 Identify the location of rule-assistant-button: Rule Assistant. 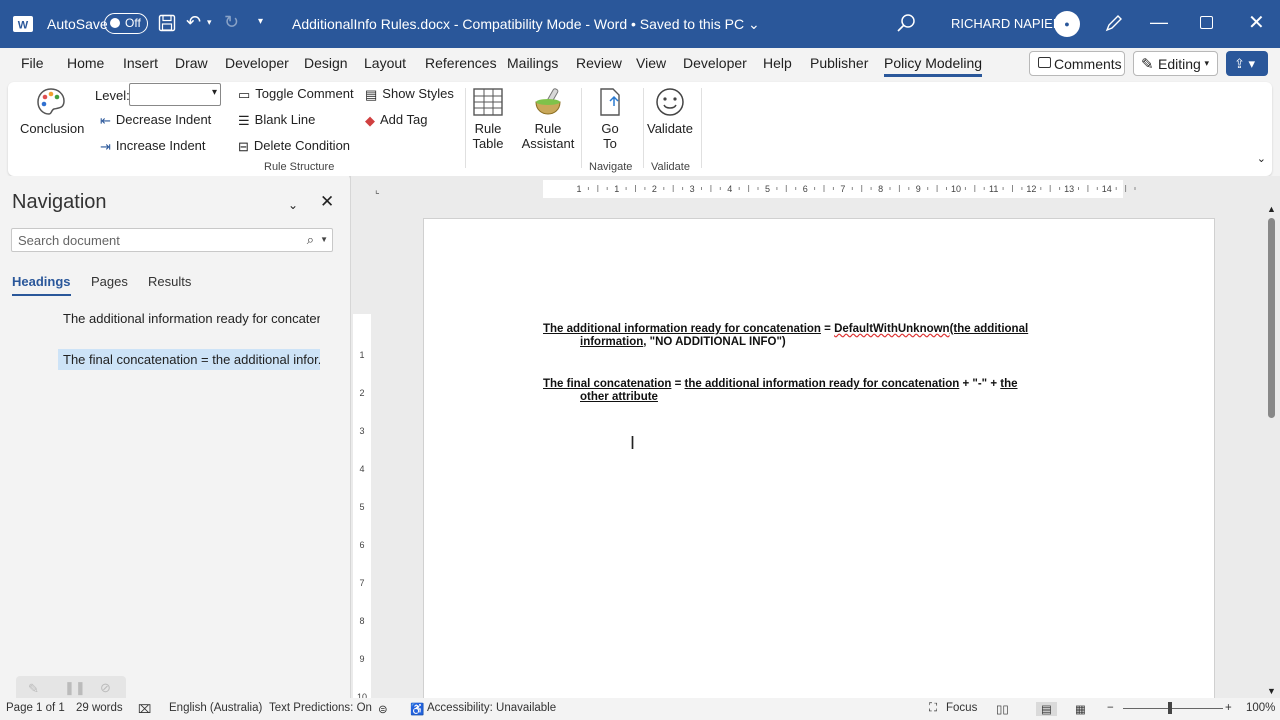
(548, 118).